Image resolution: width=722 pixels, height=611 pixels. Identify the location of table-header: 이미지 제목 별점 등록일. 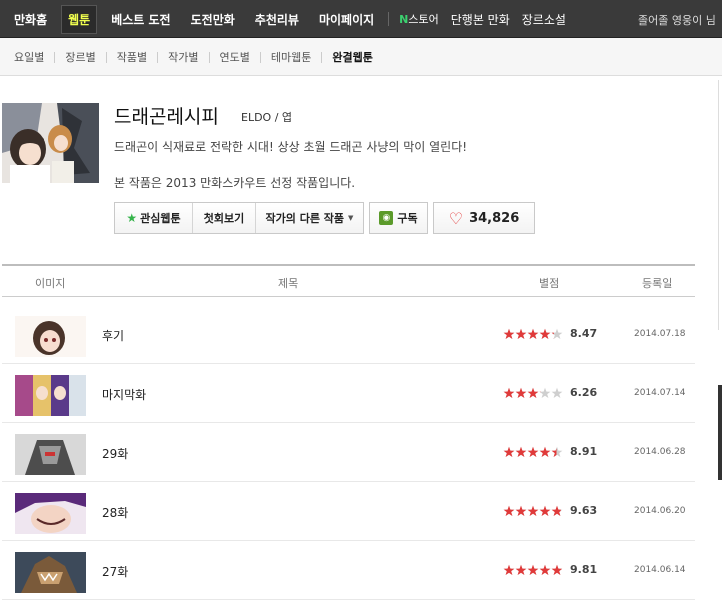
(348, 281).